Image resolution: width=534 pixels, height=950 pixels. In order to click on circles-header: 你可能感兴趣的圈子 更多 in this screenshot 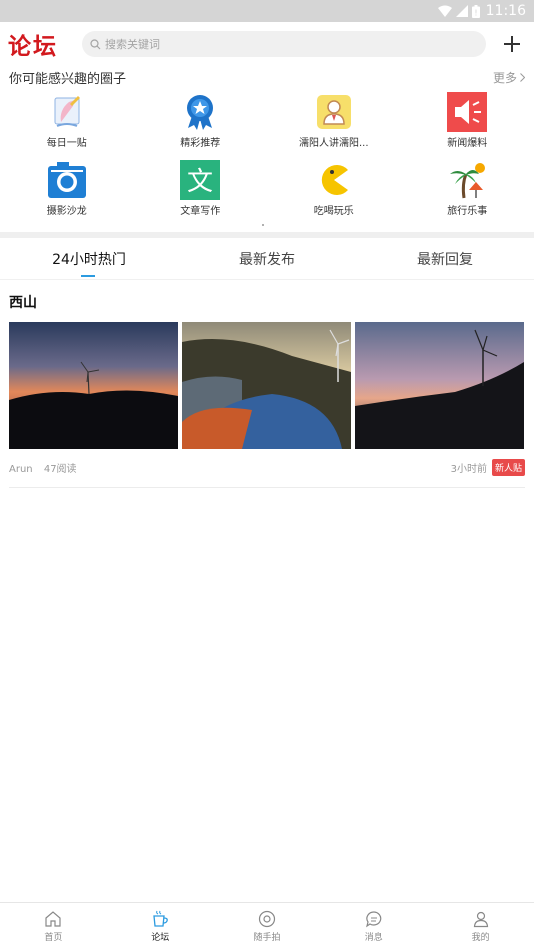, I will do `click(267, 77)`.